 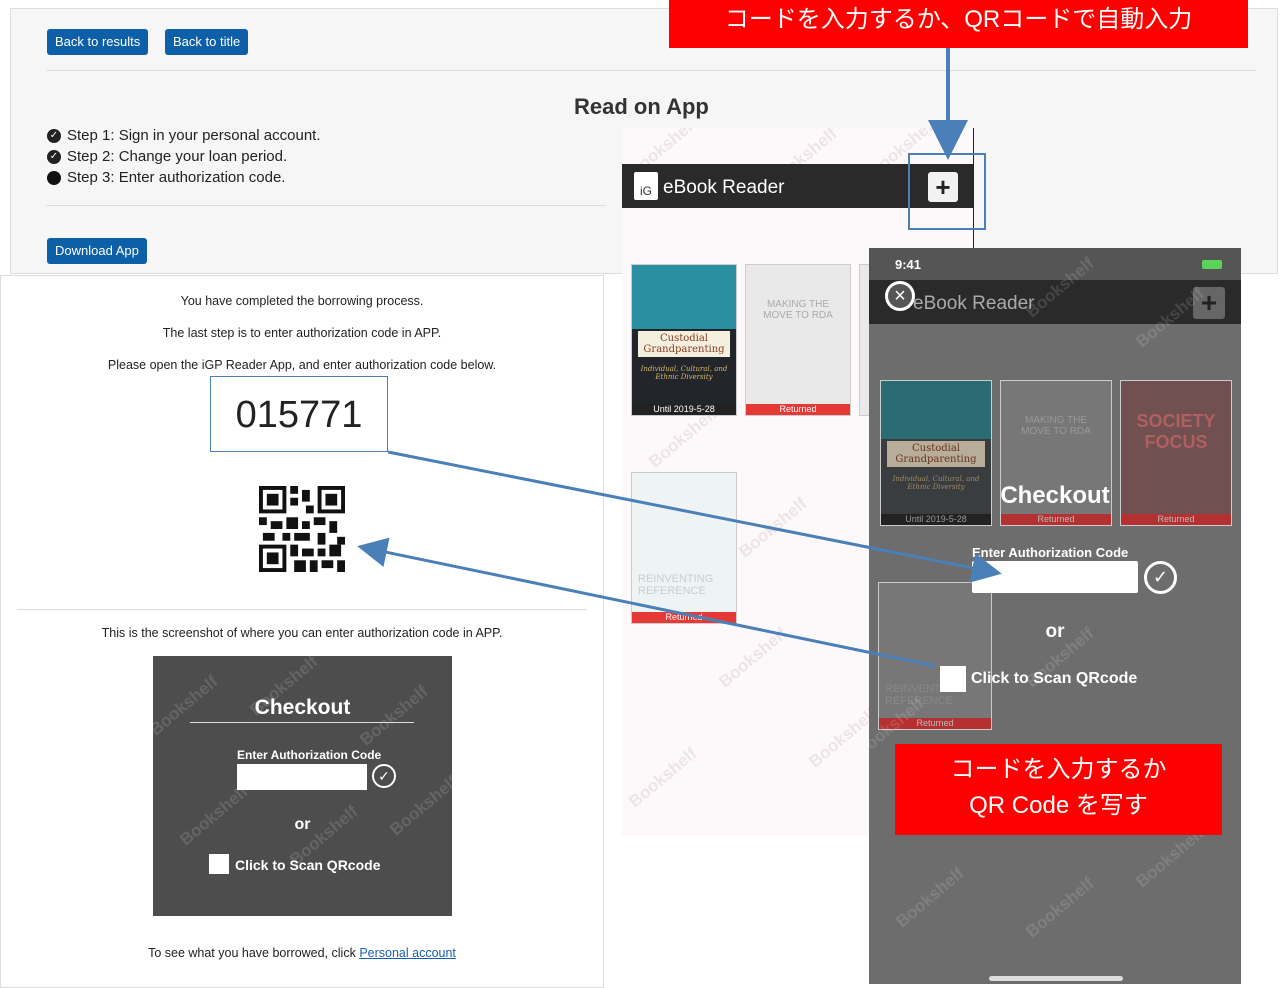 I want to click on annotation-bottom-line1: コードを入力するか, so click(x=1058, y=769).